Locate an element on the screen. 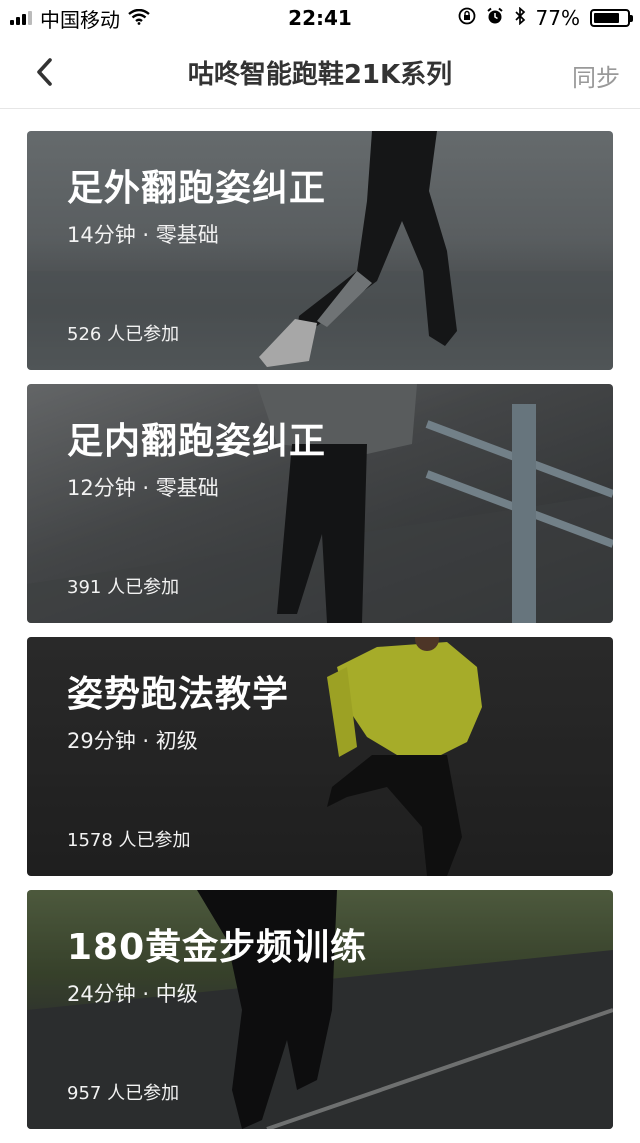  bluetooth-icon is located at coordinates (520, 18).